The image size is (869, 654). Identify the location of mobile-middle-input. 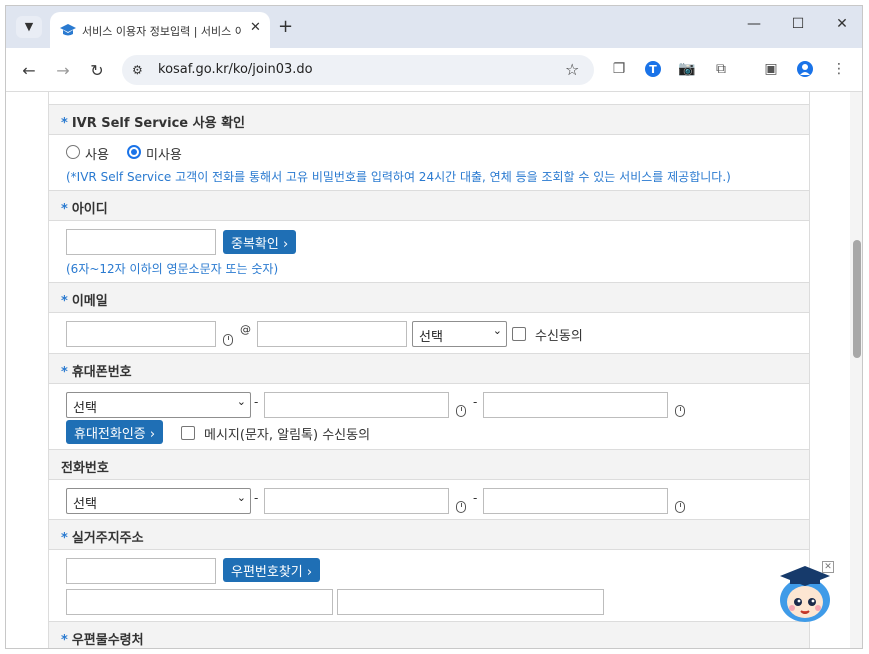
(356, 405).